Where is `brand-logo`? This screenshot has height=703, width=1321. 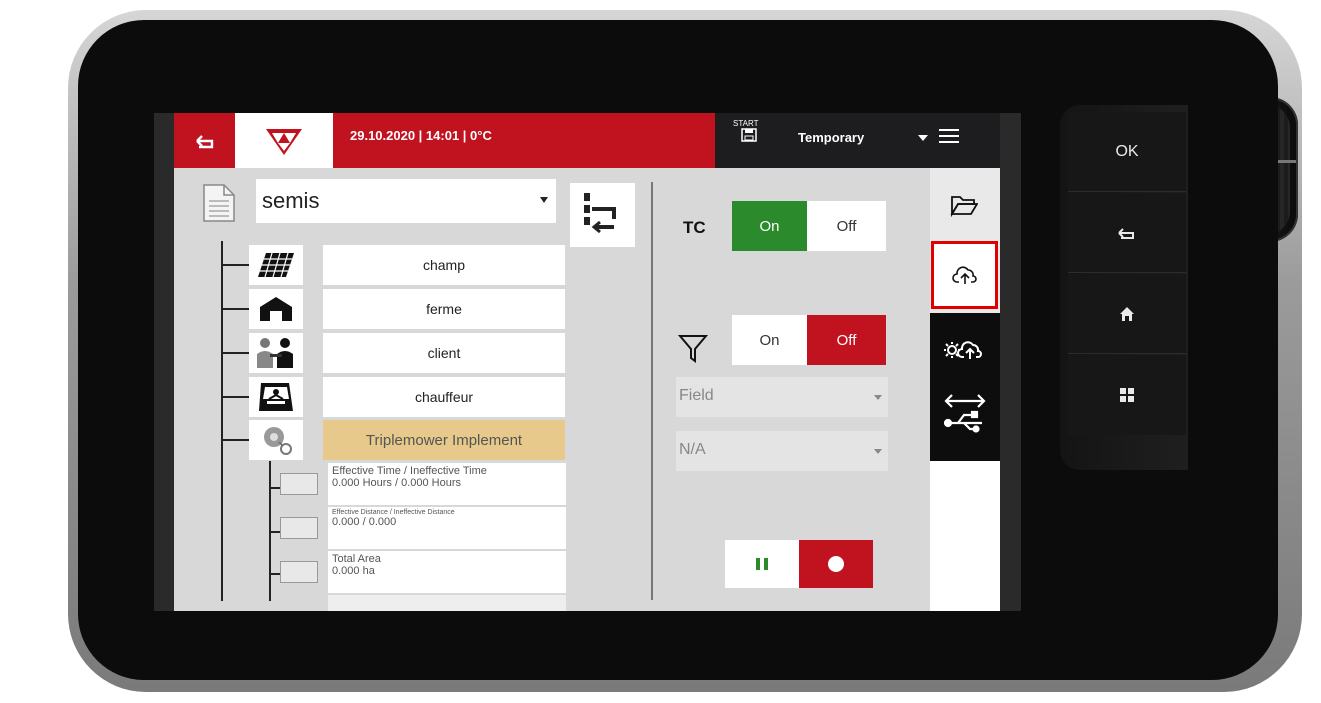
brand-logo is located at coordinates (284, 140).